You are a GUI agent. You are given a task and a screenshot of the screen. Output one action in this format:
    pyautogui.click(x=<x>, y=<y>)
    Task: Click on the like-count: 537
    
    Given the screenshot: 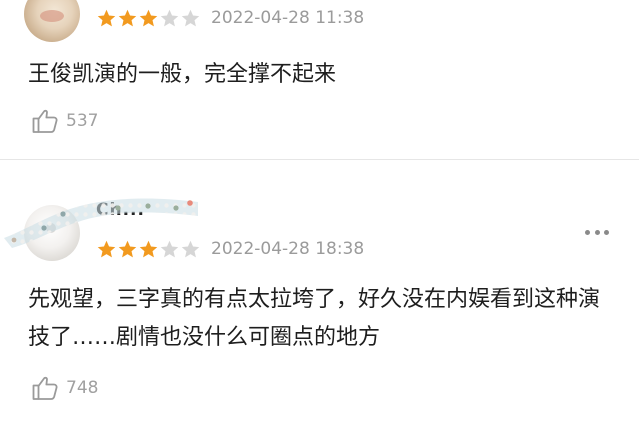 What is the action you would take?
    pyautogui.click(x=82, y=121)
    